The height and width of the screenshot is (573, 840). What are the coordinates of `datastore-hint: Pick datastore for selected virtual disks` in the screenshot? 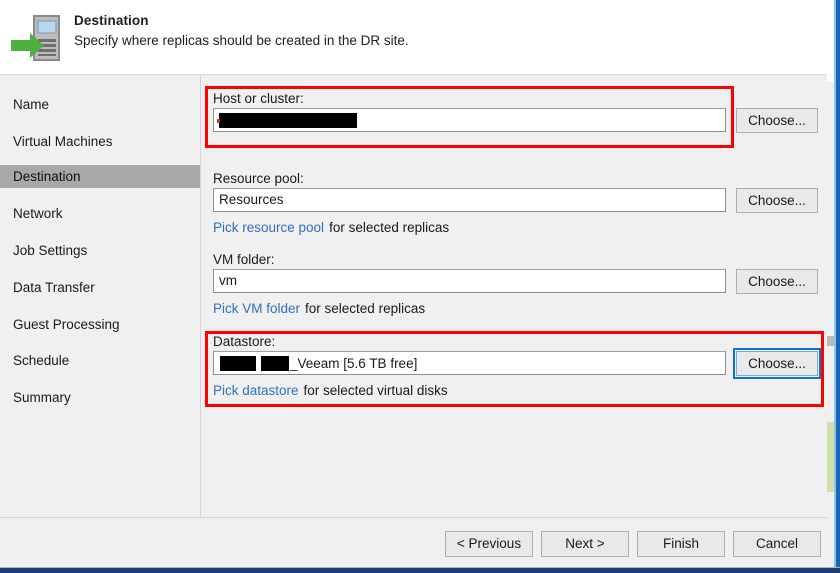 It's located at (330, 391).